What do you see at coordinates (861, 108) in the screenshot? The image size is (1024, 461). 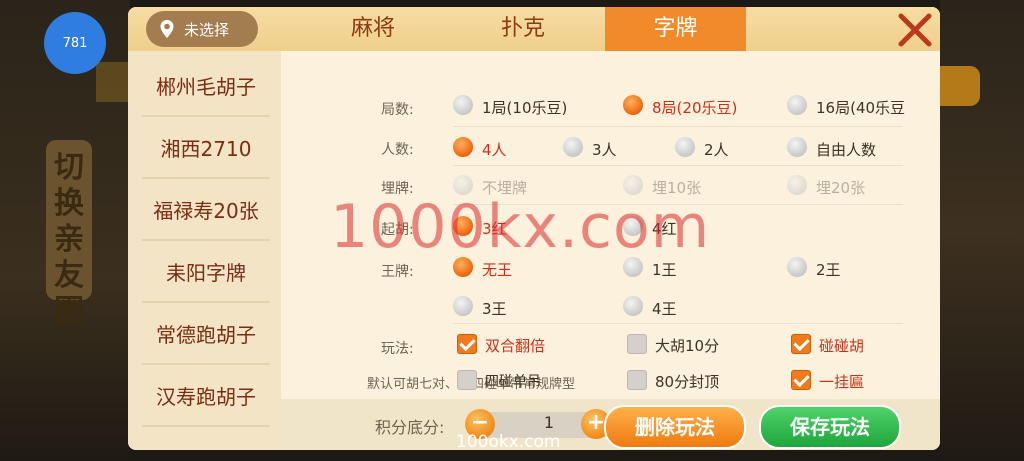 I see `option-label: 16局(40乐豆` at bounding box center [861, 108].